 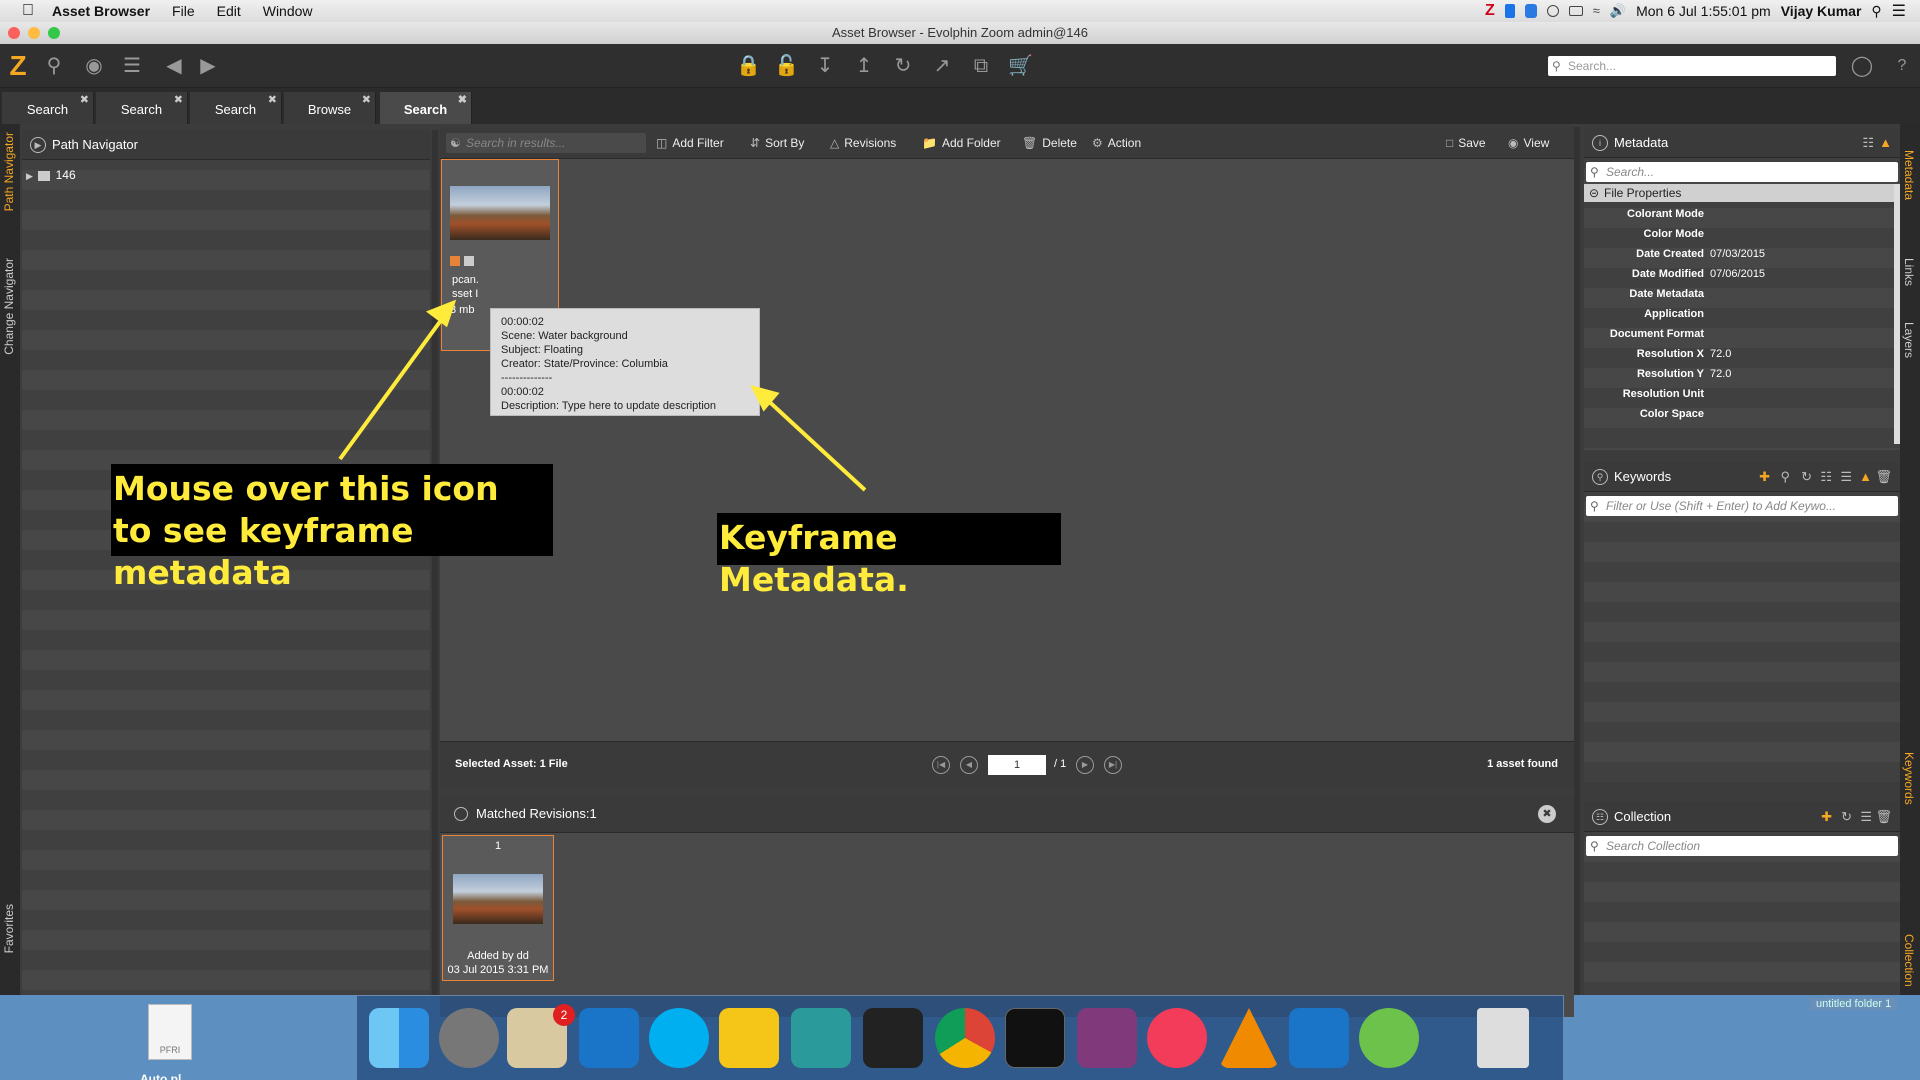 What do you see at coordinates (981, 66) in the screenshot?
I see `copy-icon: ⧉` at bounding box center [981, 66].